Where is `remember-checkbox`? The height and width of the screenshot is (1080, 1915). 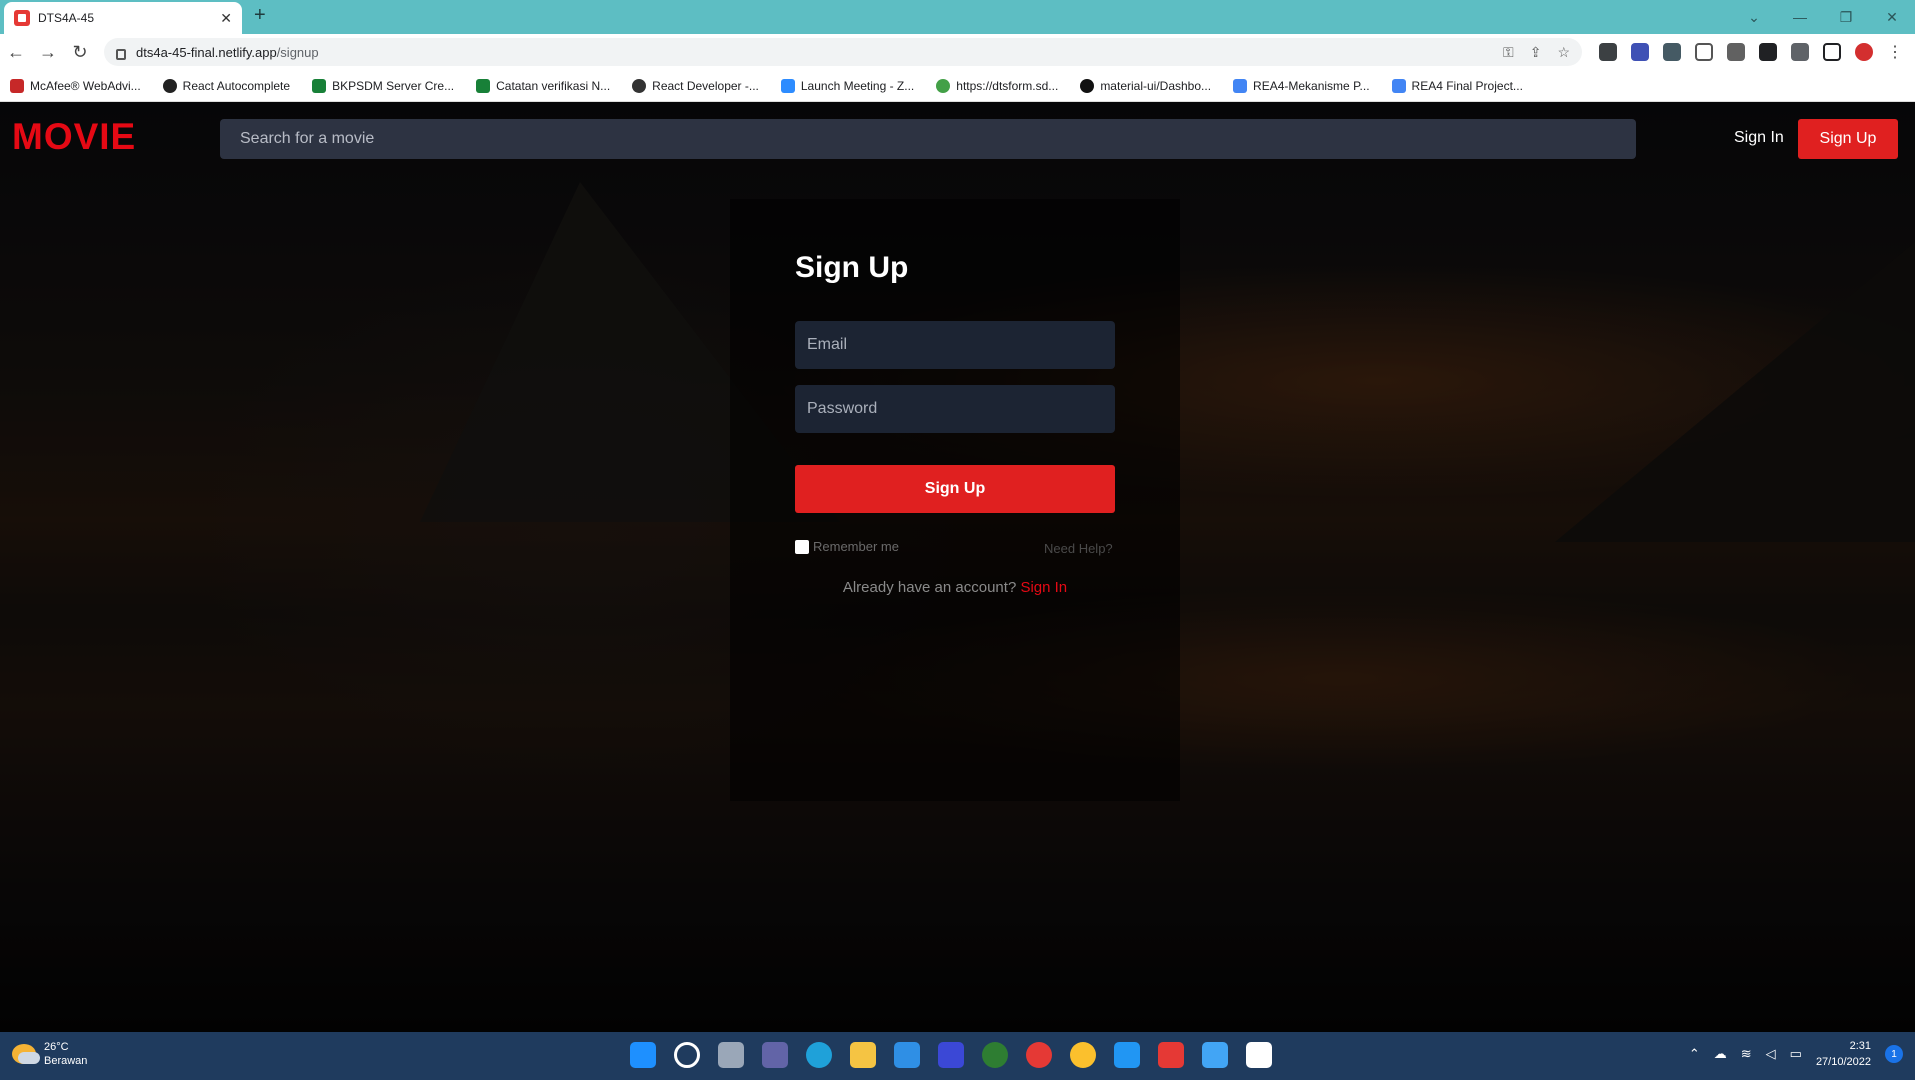
remember-checkbox is located at coordinates (802, 546).